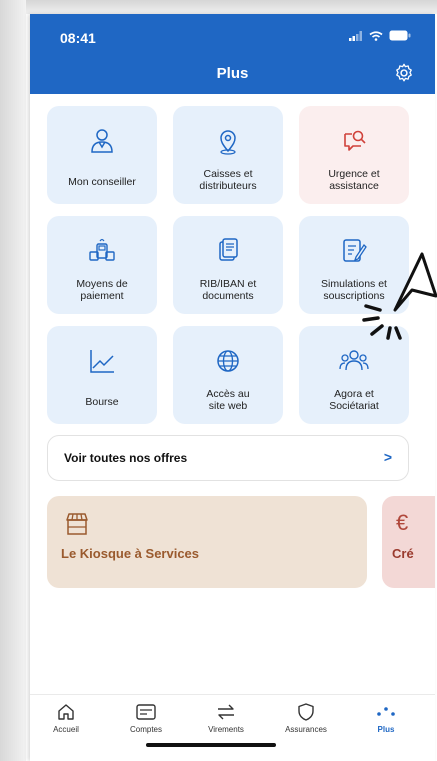 The height and width of the screenshot is (761, 437). What do you see at coordinates (355, 35) in the screenshot?
I see `signal-icon` at bounding box center [355, 35].